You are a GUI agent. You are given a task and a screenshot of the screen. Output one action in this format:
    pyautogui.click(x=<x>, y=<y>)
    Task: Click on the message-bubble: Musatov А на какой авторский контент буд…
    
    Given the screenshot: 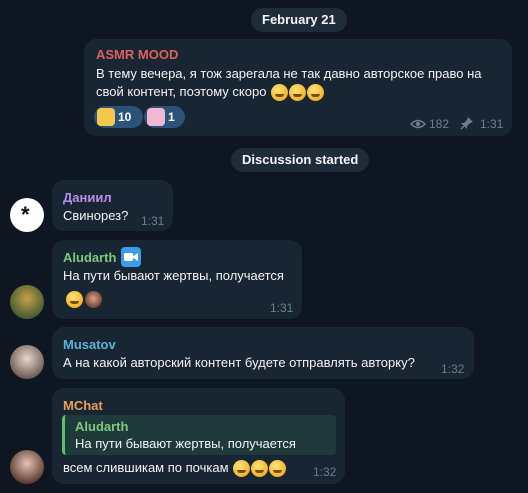 What is the action you would take?
    pyautogui.click(x=263, y=353)
    